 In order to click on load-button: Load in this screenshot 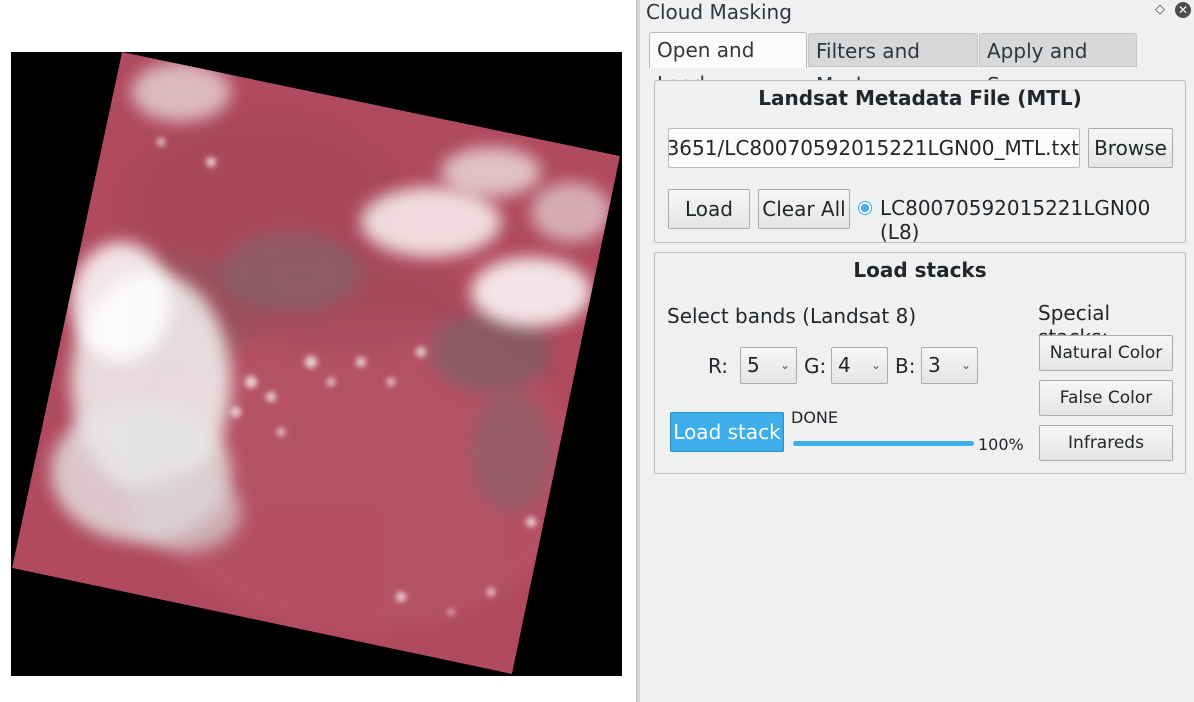, I will do `click(709, 209)`.